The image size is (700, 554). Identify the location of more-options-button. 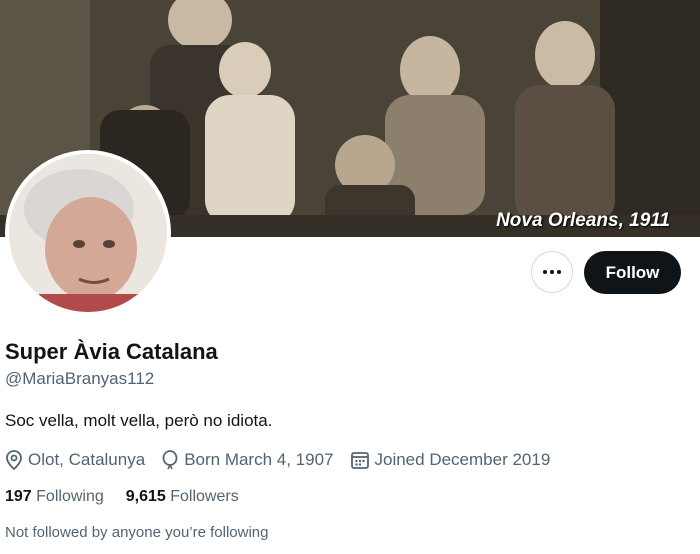
(552, 272).